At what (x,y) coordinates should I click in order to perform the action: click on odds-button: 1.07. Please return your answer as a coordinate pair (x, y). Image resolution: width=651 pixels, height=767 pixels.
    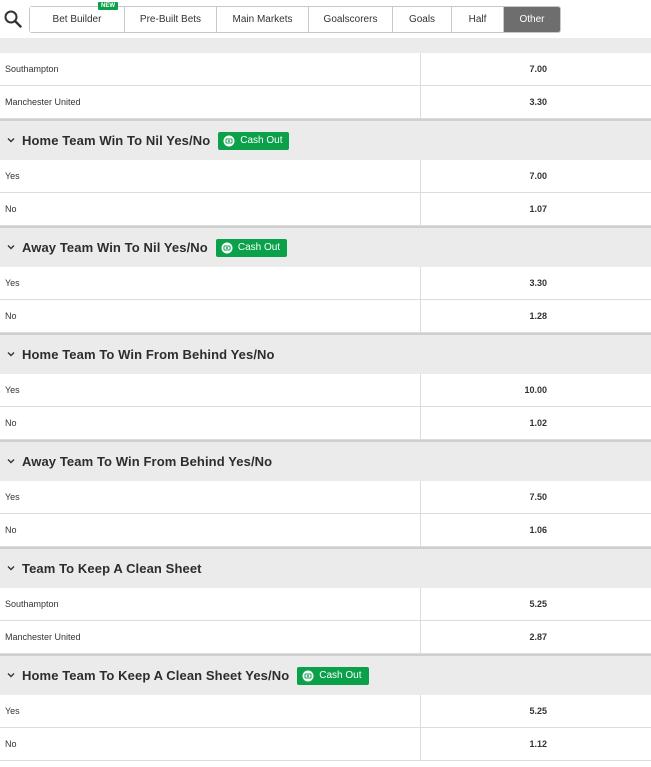
    Looking at the image, I should click on (536, 209).